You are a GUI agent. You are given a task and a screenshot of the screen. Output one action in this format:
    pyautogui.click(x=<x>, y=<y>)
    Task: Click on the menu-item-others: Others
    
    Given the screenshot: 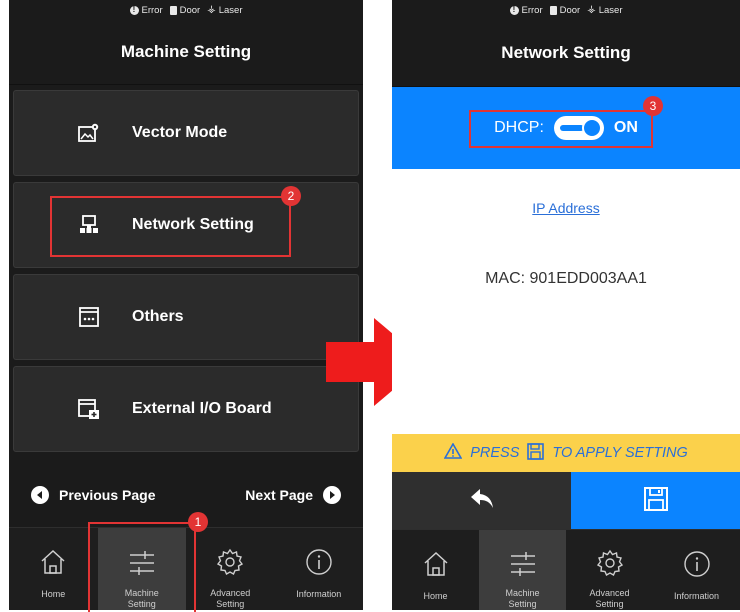 What is the action you would take?
    pyautogui.click(x=186, y=317)
    